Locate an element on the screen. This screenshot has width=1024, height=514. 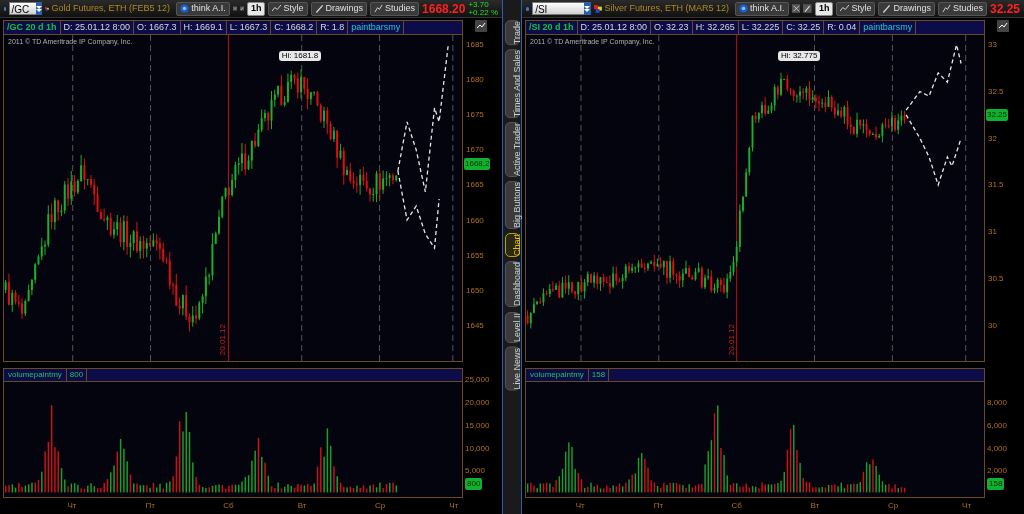
info-value: C: 1668.2 is located at coordinates (294, 27).